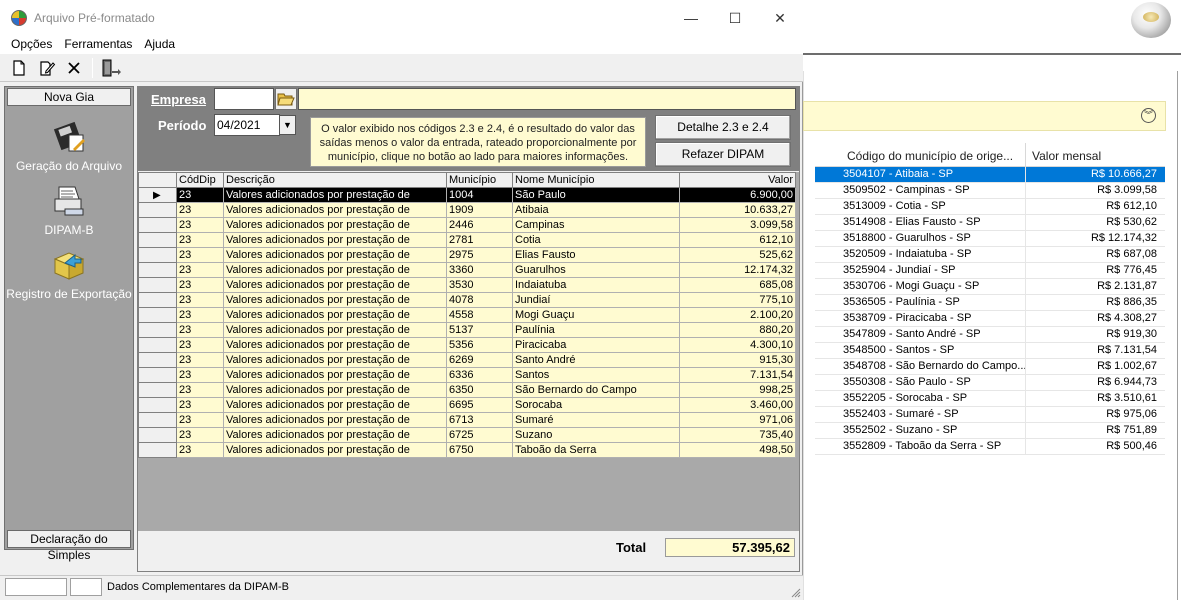 This screenshot has width=1184, height=600. What do you see at coordinates (1095, 154) in the screenshot?
I see `column-header-valor: Valor mensal` at bounding box center [1095, 154].